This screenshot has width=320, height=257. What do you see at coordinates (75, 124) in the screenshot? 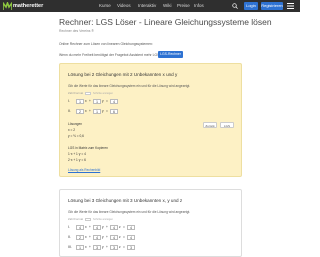
I see `solution-label: Lösungen` at bounding box center [75, 124].